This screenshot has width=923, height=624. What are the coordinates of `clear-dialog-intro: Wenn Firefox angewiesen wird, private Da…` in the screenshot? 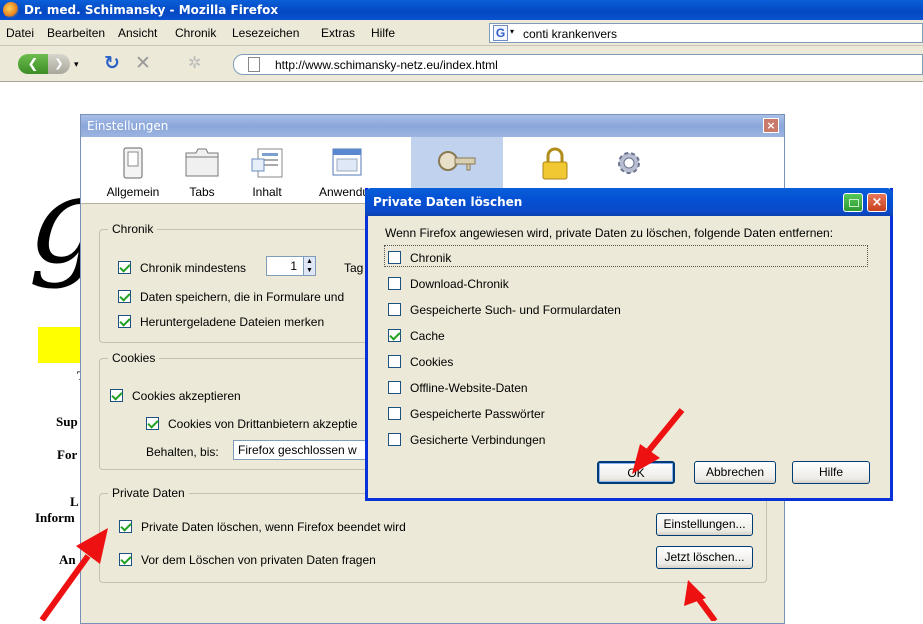 It's located at (609, 233).